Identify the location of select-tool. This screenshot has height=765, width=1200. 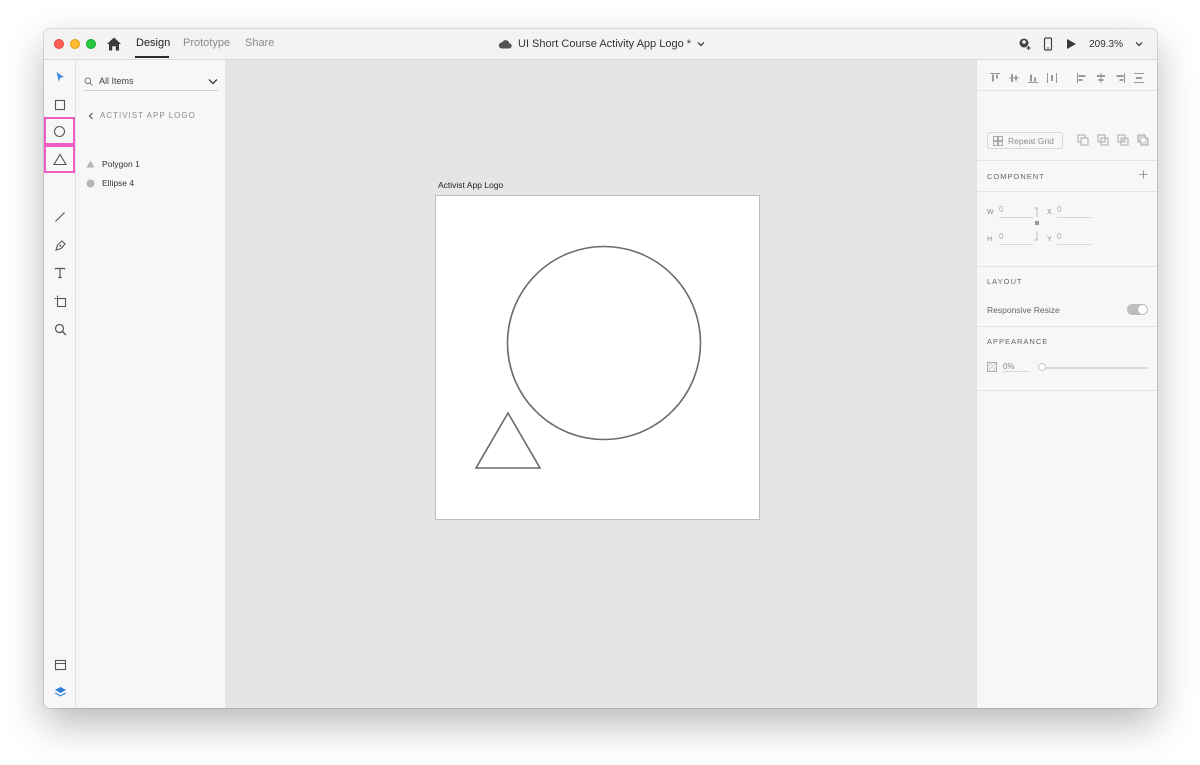
(60, 77).